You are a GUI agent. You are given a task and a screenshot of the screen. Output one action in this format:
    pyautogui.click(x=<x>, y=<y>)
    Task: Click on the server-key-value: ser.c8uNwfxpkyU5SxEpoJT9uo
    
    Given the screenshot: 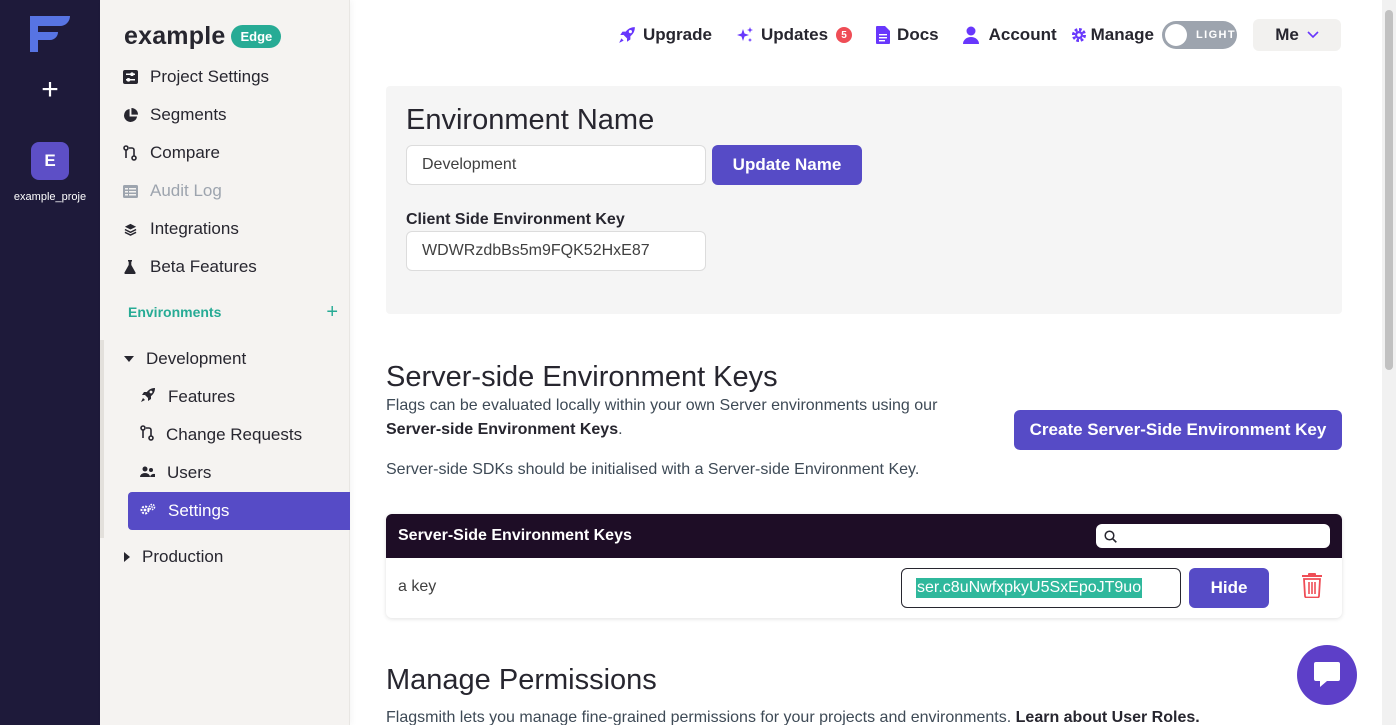 What is the action you would take?
    pyautogui.click(x=1029, y=588)
    